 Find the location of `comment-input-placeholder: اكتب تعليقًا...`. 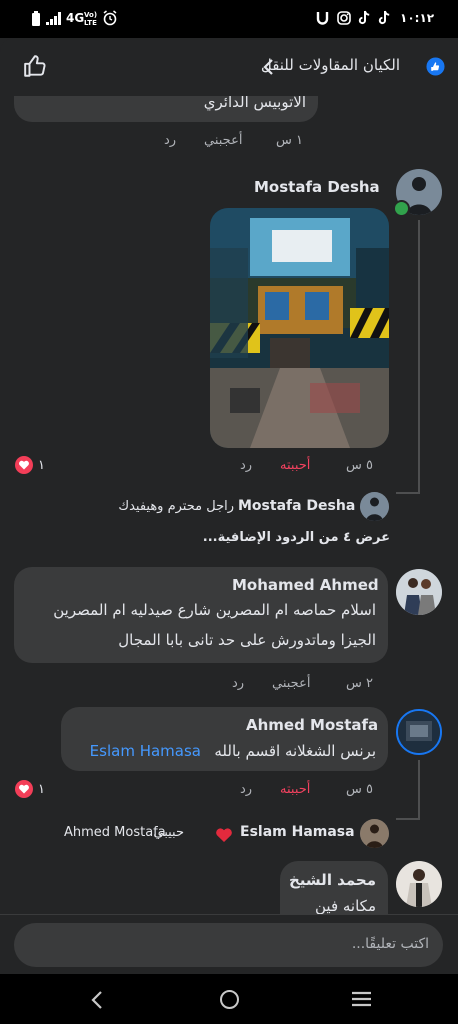

comment-input-placeholder: اكتب تعليقًا... is located at coordinates (390, 944).